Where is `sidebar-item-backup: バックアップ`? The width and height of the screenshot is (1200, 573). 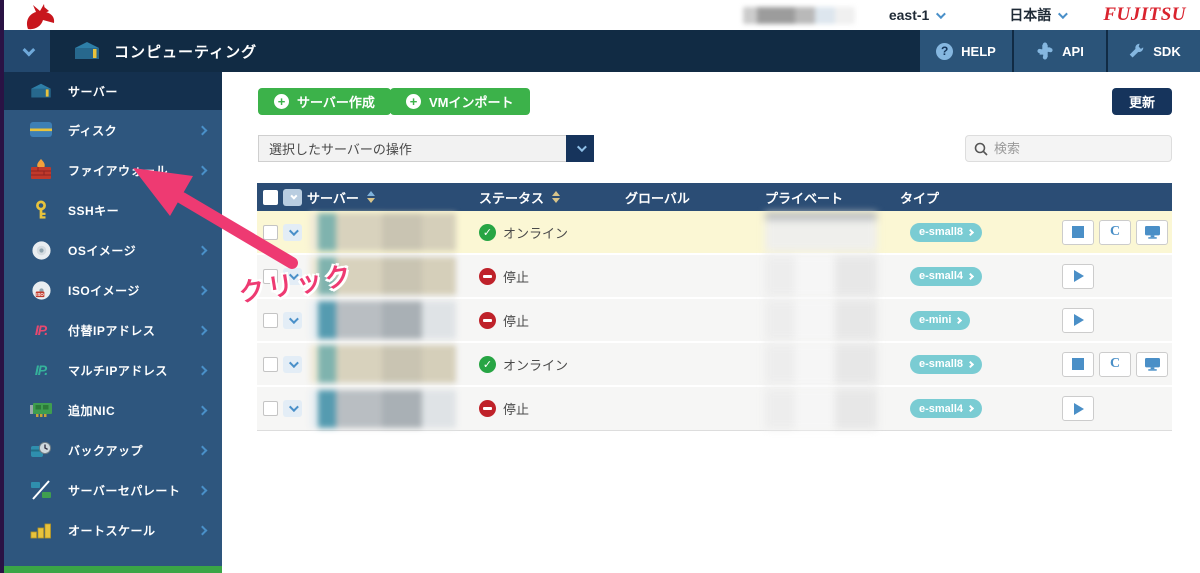 sidebar-item-backup: バックアップ is located at coordinates (113, 450).